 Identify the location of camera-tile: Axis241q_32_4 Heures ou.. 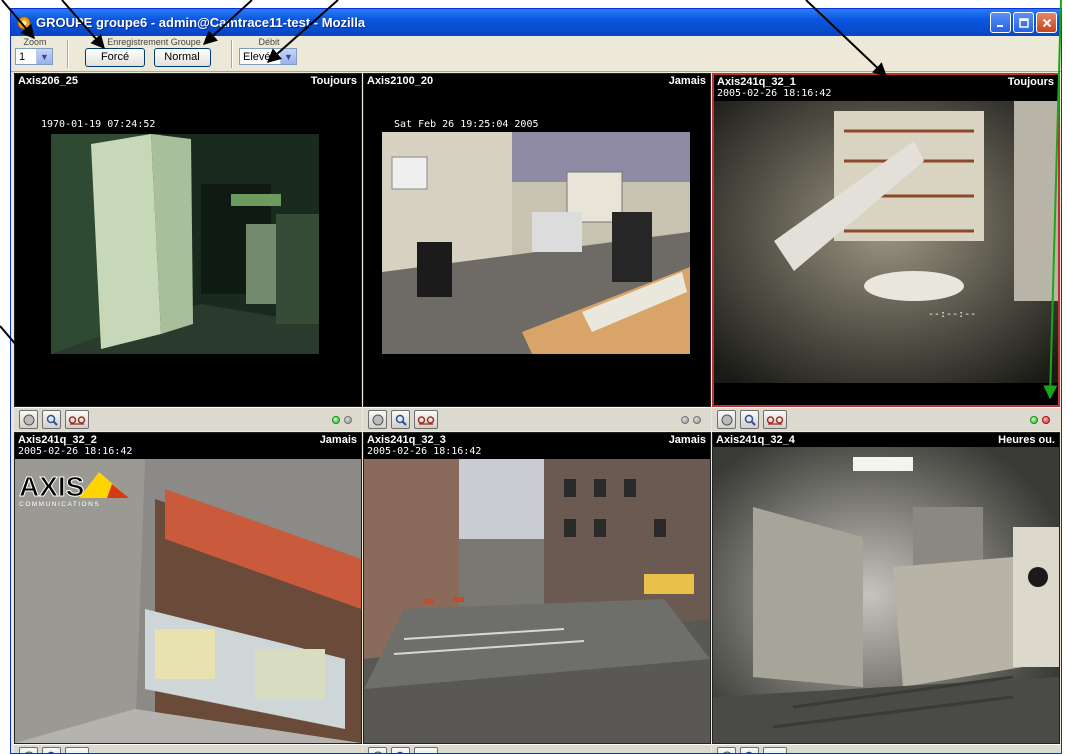
(886, 588).